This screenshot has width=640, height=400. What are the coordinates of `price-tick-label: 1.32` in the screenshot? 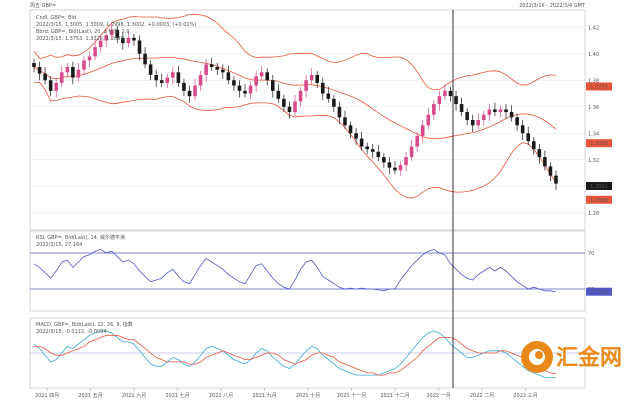 It's located at (593, 161).